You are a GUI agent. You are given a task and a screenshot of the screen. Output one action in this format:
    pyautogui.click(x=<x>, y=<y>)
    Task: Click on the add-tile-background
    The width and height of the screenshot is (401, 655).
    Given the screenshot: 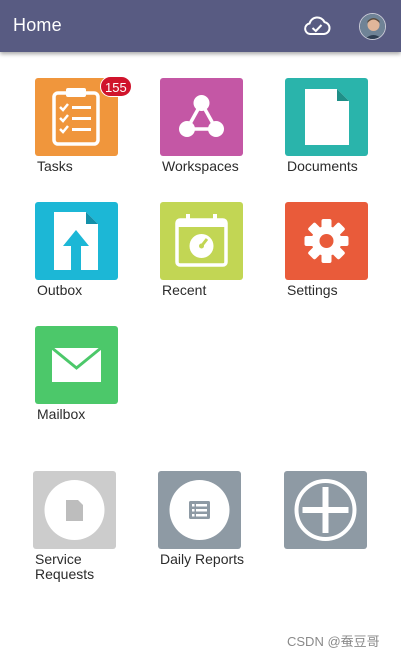 What is the action you would take?
    pyautogui.click(x=325, y=510)
    